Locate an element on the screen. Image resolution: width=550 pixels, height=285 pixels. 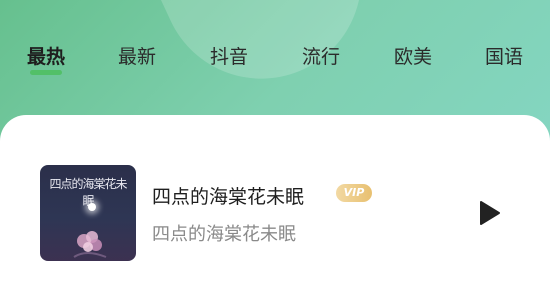
tab-douyin: 抖音 is located at coordinates (229, 58).